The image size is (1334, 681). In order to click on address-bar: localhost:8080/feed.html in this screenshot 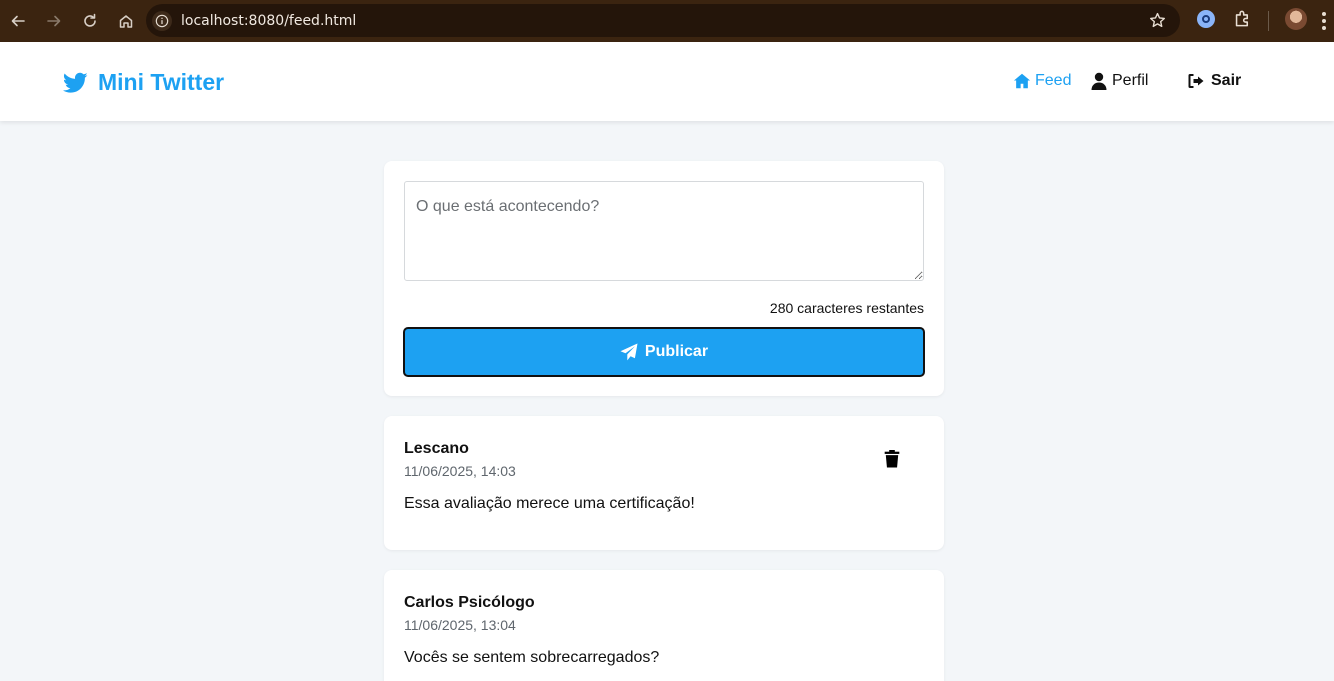, I will do `click(663, 20)`.